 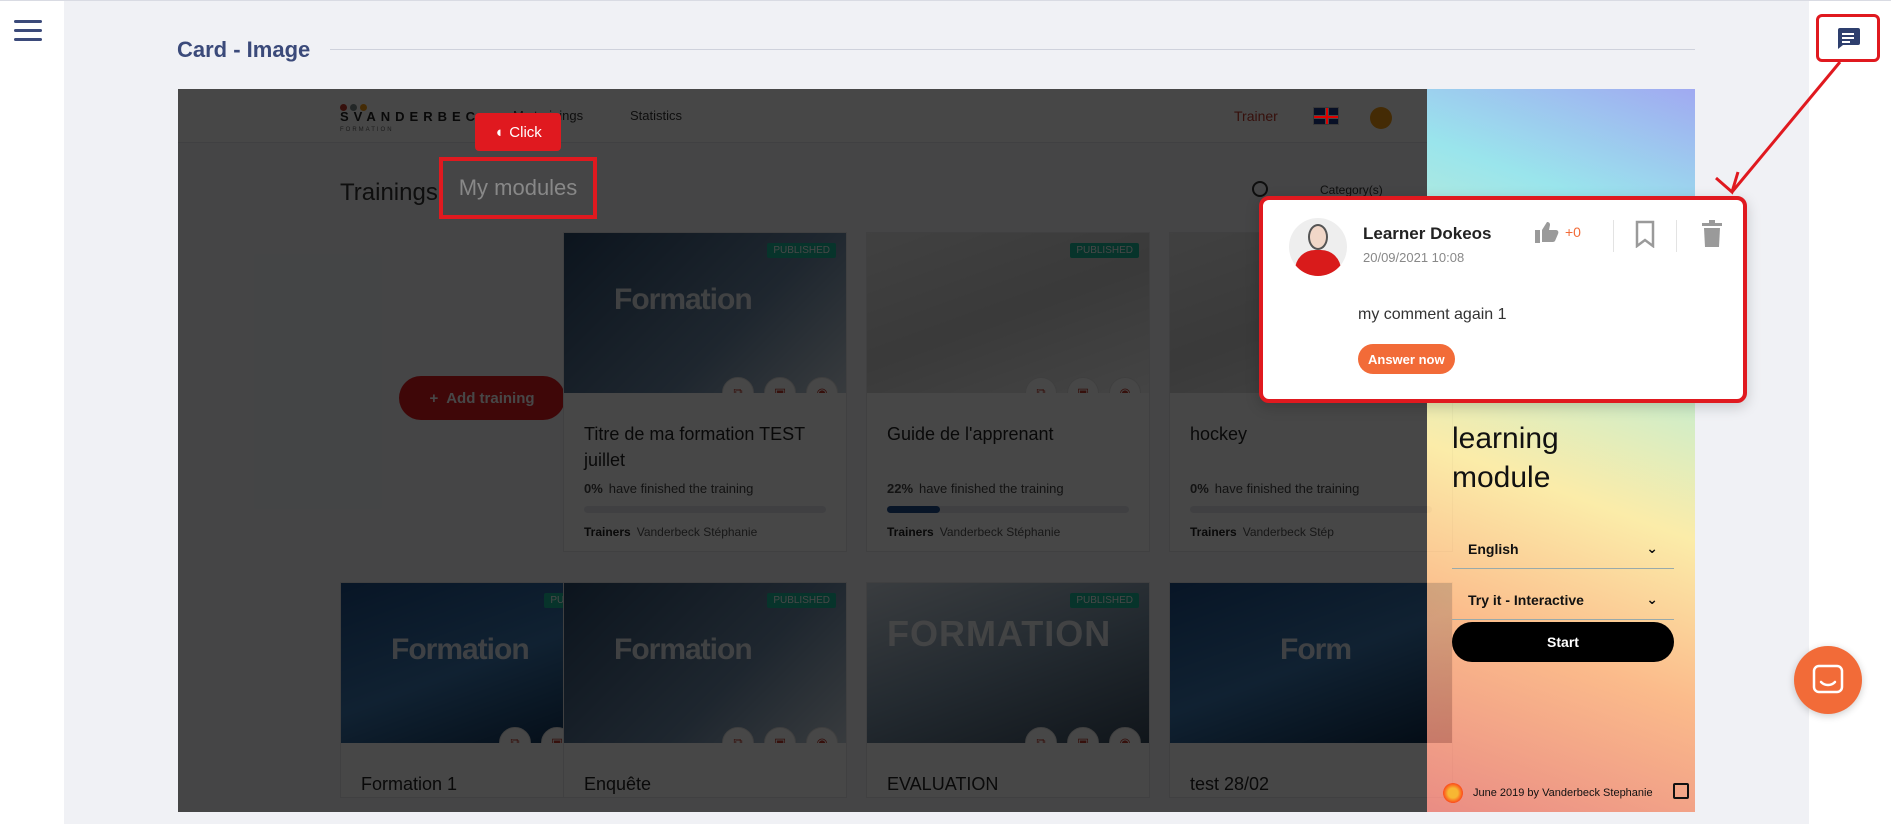 What do you see at coordinates (367, 130) in the screenshot?
I see `brand-sub: FORMATION` at bounding box center [367, 130].